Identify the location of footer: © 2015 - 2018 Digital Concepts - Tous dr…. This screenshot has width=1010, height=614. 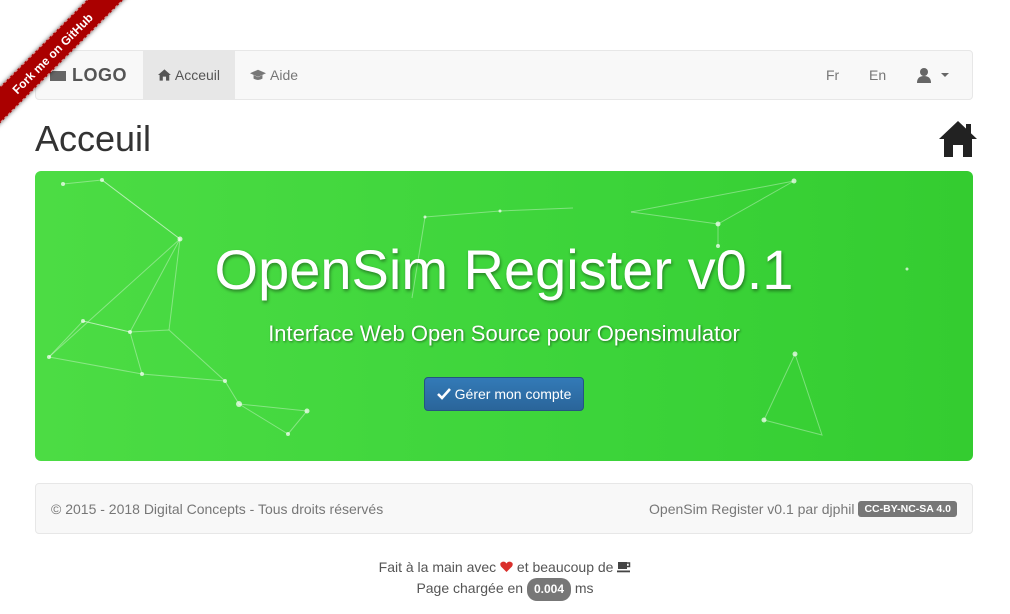
(504, 508).